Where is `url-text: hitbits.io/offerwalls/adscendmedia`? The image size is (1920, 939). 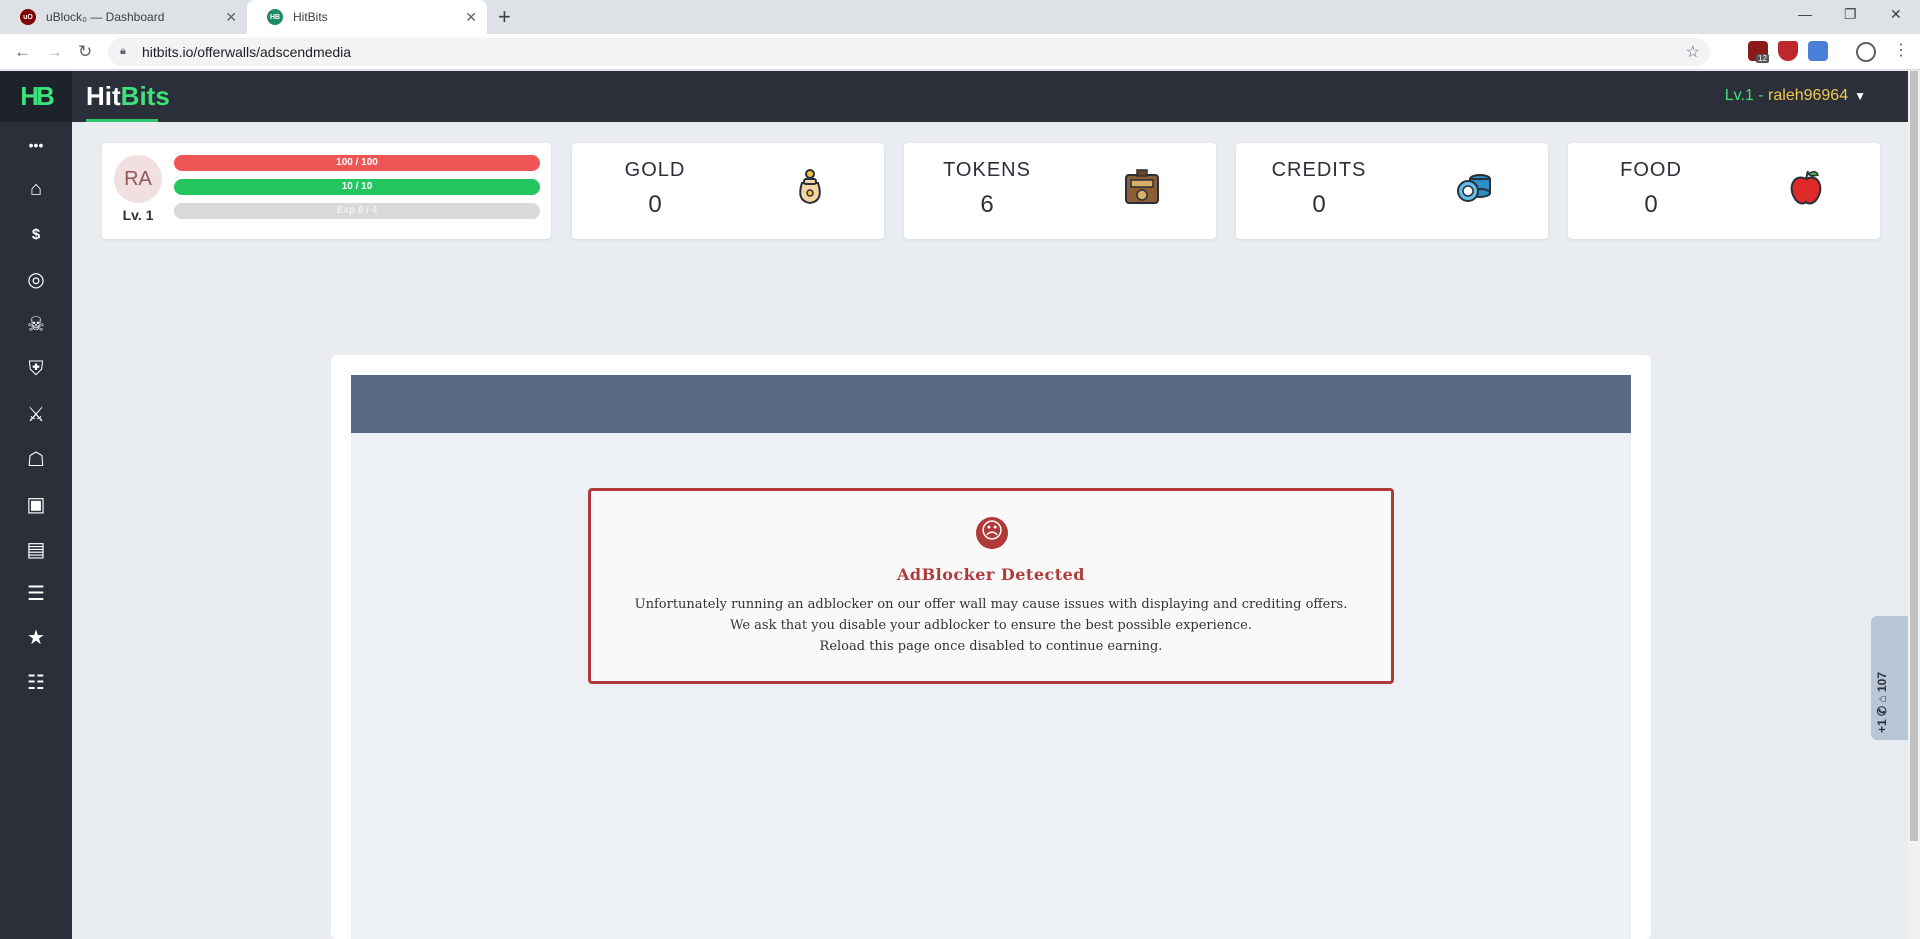 url-text: hitbits.io/offerwalls/adscendmedia is located at coordinates (247, 52).